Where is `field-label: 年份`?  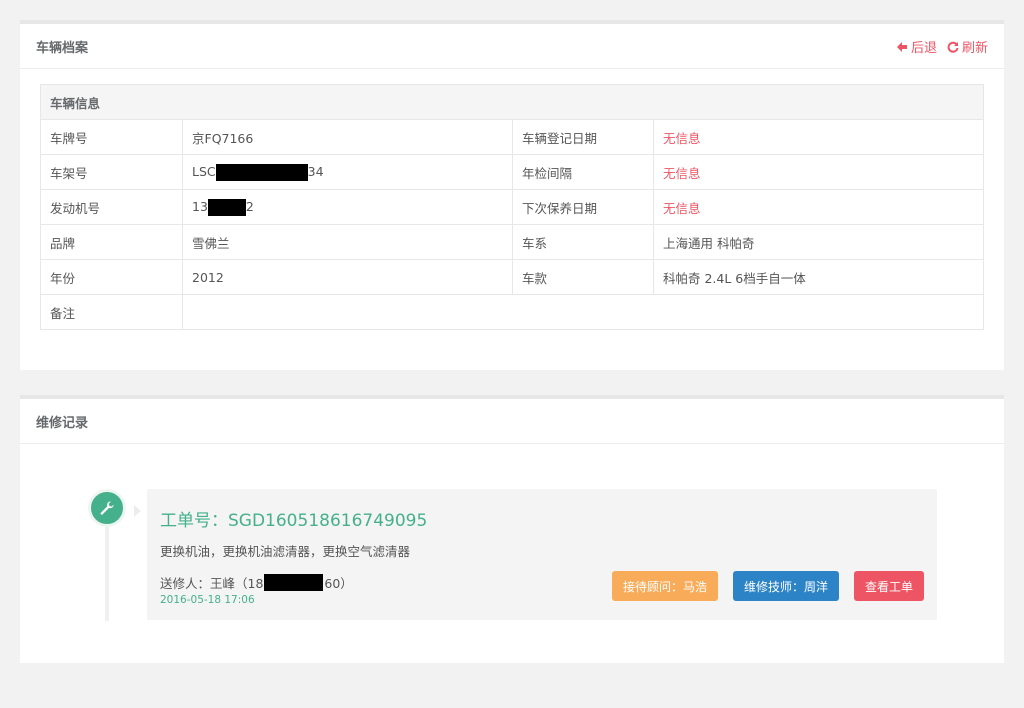 field-label: 年份 is located at coordinates (111, 277).